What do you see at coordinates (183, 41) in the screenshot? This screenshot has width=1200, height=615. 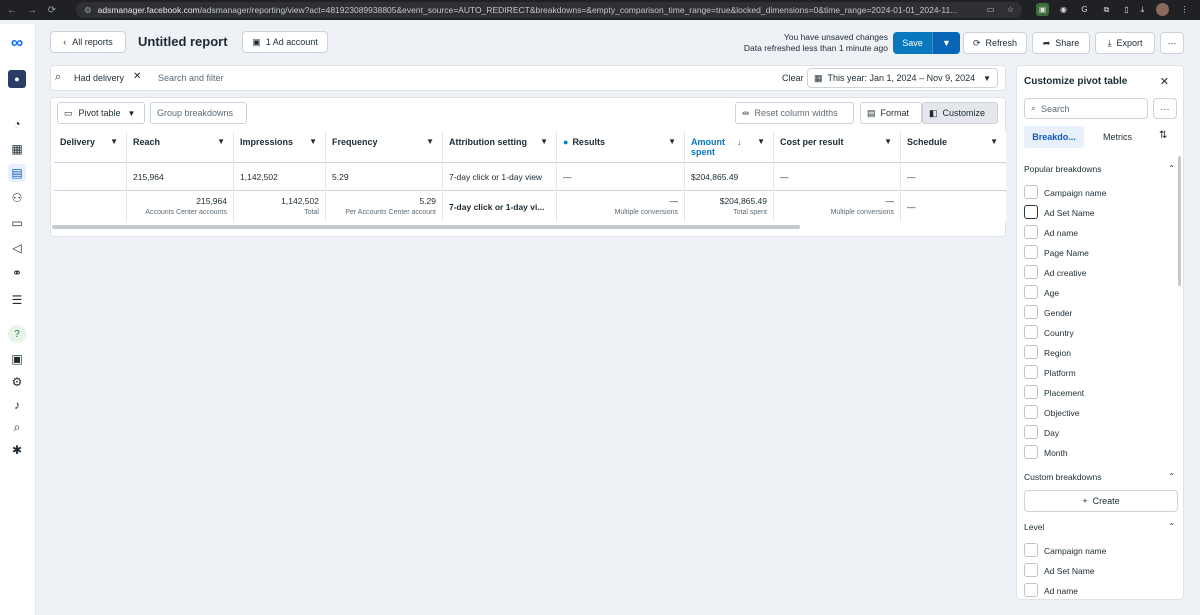 I see `page-title: Untitled report` at bounding box center [183, 41].